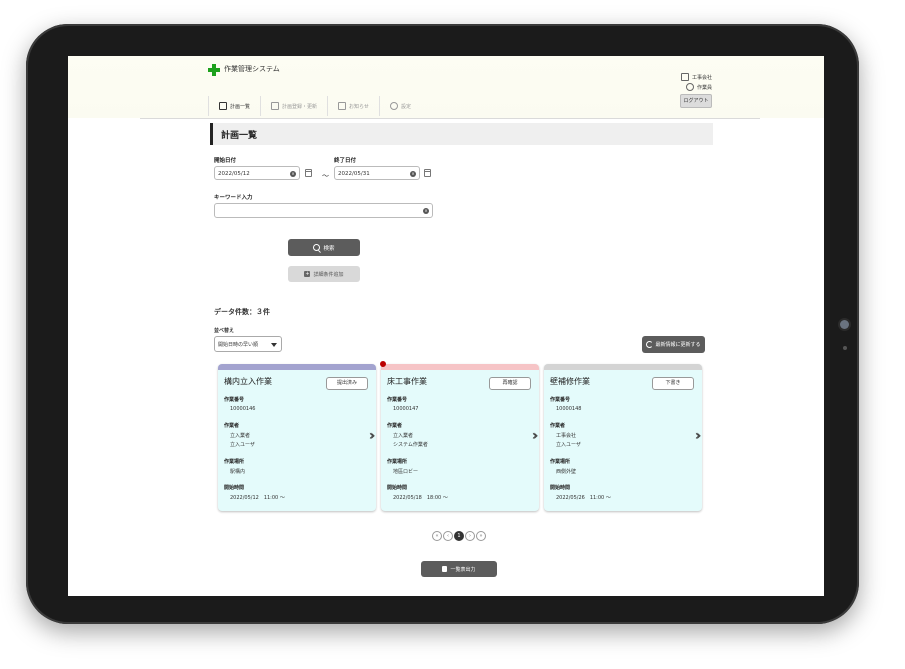 This screenshot has width=905, height=669. I want to click on place: 地區ロビー, so click(406, 472).